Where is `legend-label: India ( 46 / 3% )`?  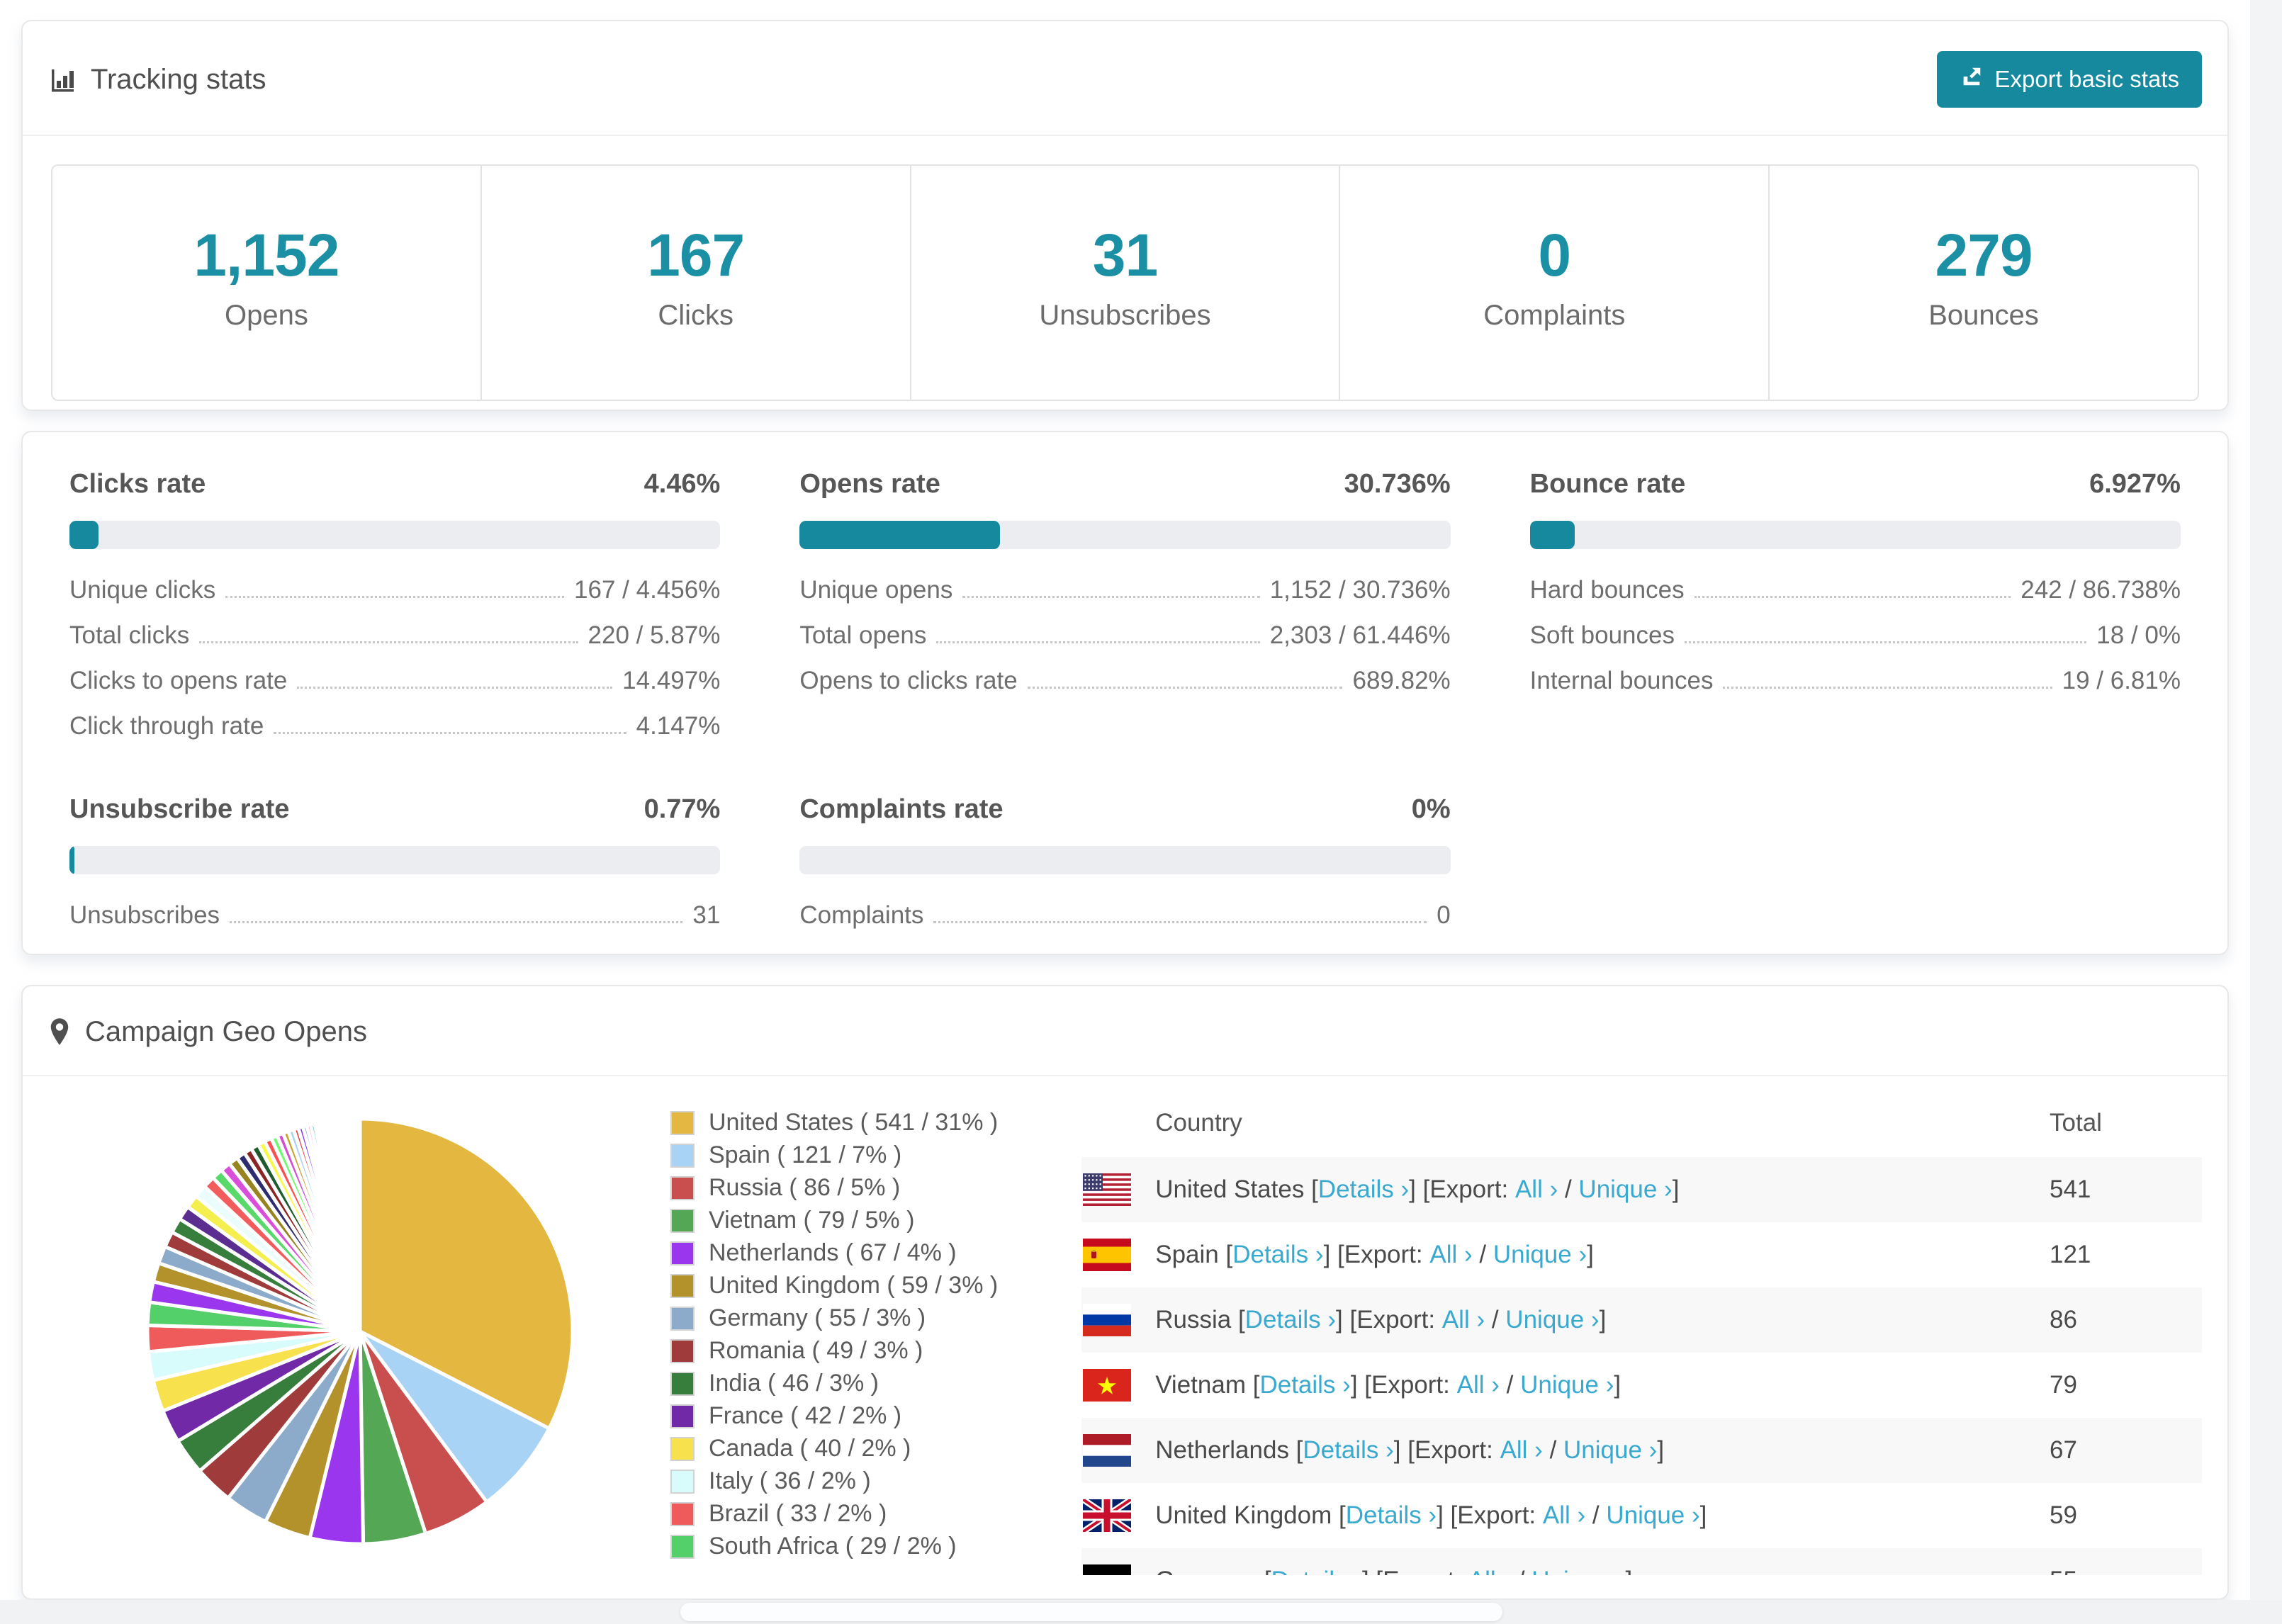 legend-label: India ( 46 / 3% ) is located at coordinates (794, 1383).